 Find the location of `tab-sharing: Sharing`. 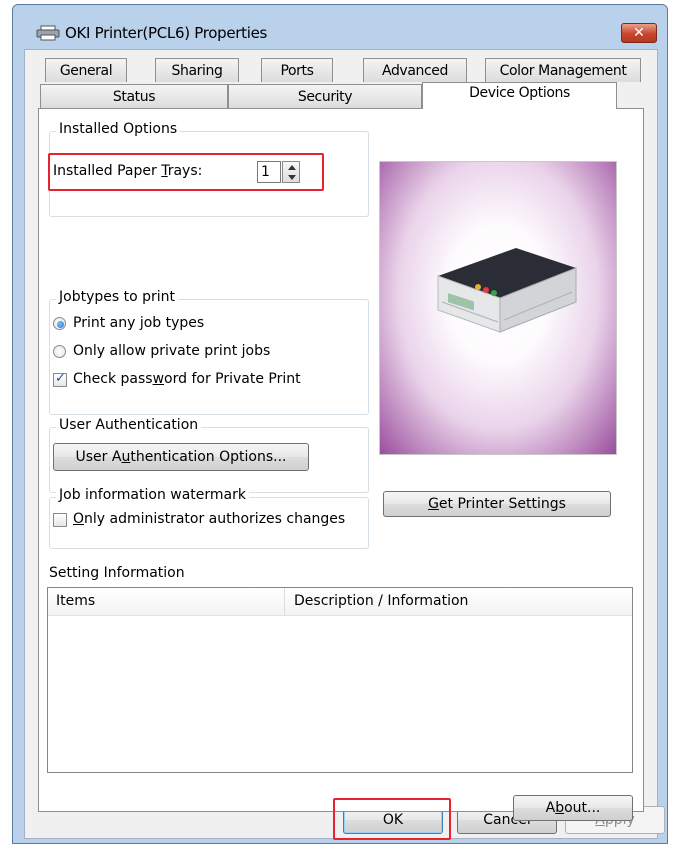

tab-sharing: Sharing is located at coordinates (197, 70).